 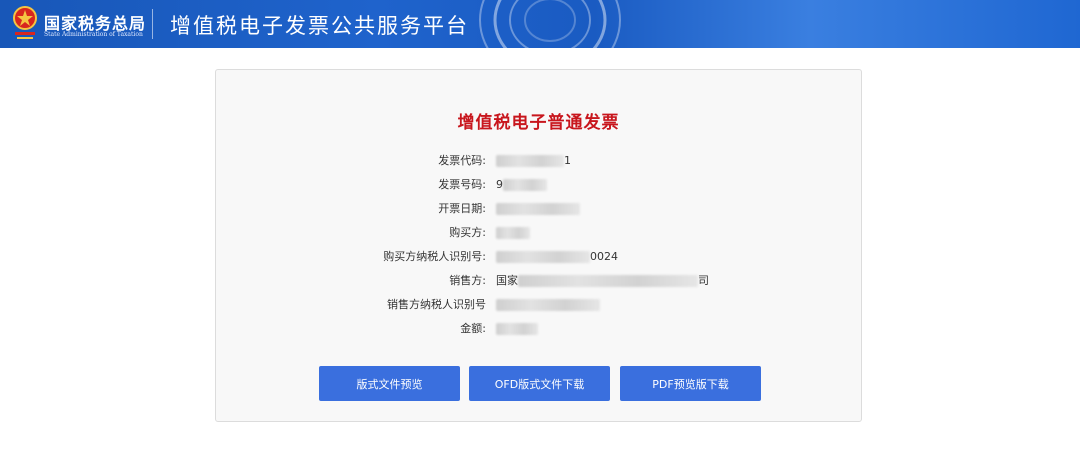 I want to click on invoice-number-value: 9, so click(x=521, y=185).